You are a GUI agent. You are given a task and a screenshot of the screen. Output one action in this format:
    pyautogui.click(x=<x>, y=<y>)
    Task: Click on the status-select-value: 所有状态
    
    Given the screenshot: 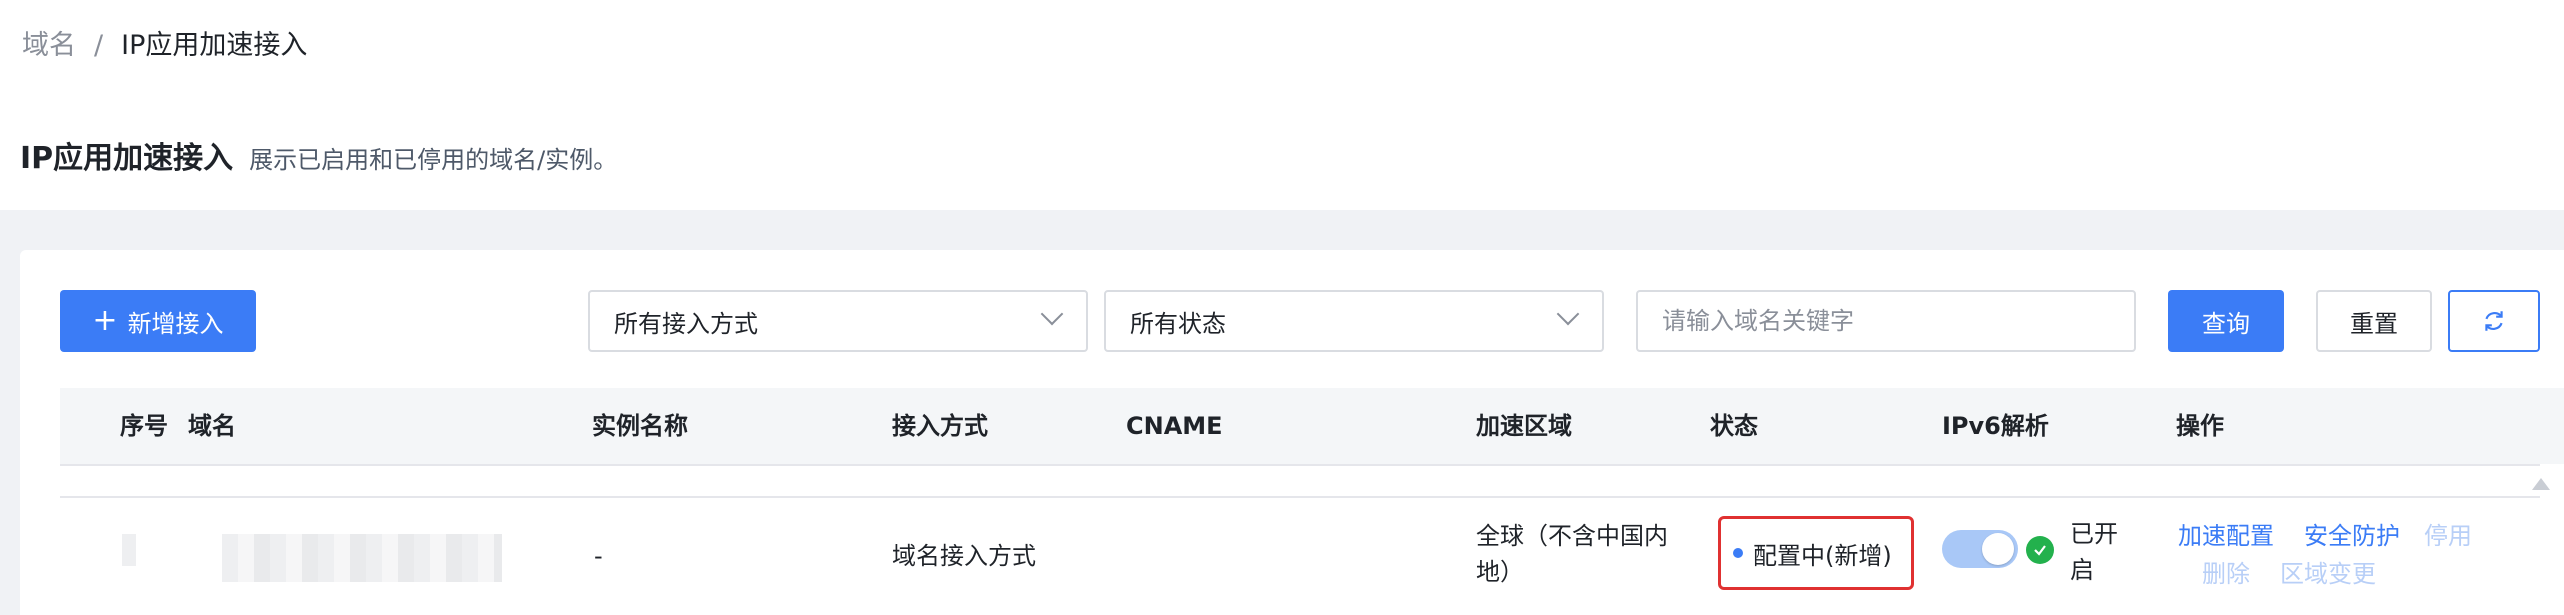 What is the action you would take?
    pyautogui.click(x=1178, y=323)
    